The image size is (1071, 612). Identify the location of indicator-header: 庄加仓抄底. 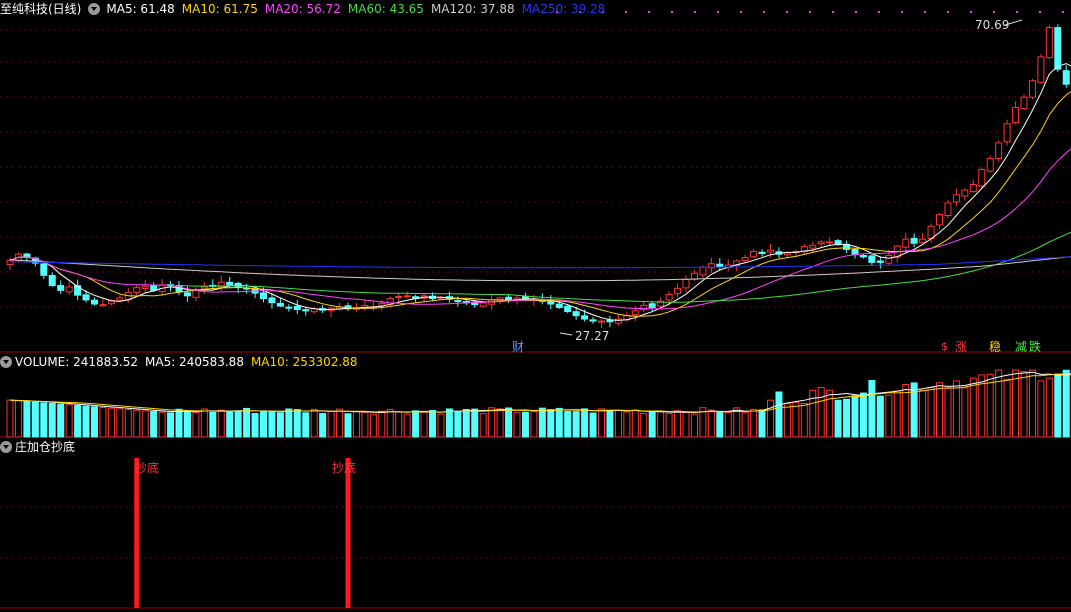
(41, 447).